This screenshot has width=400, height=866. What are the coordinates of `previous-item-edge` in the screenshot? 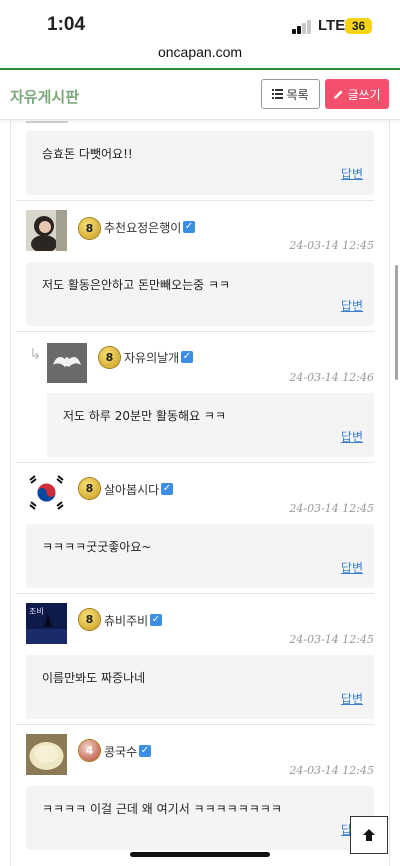 It's located at (47, 122).